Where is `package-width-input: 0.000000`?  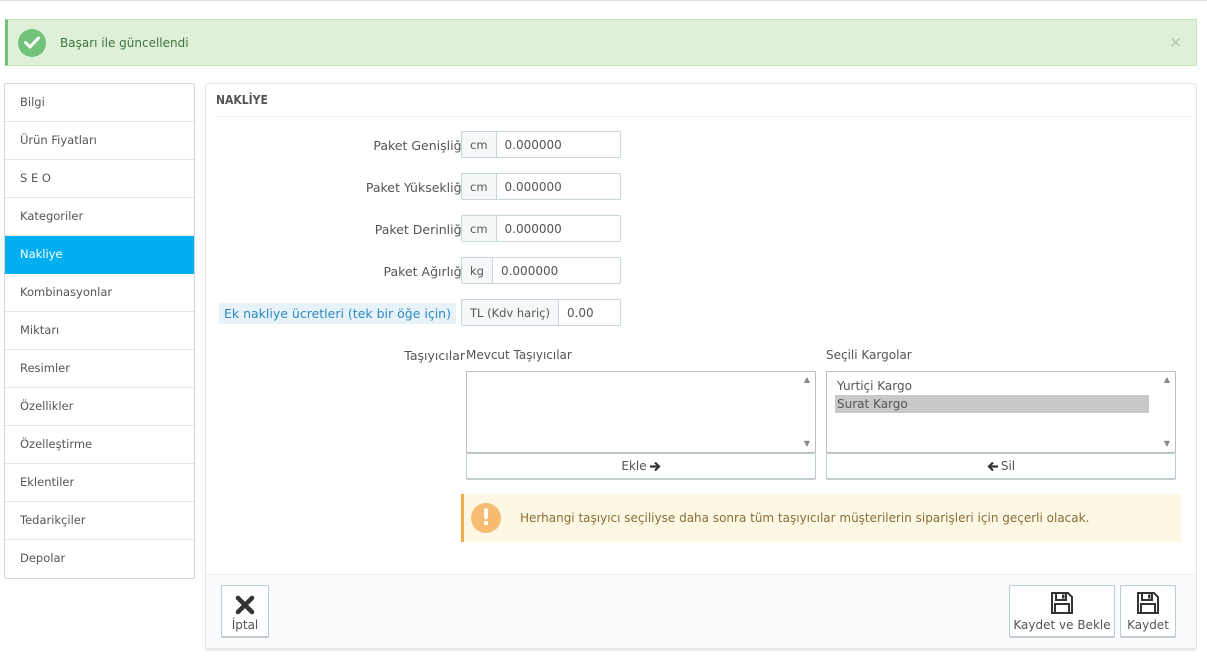
package-width-input: 0.000000 is located at coordinates (529, 144).